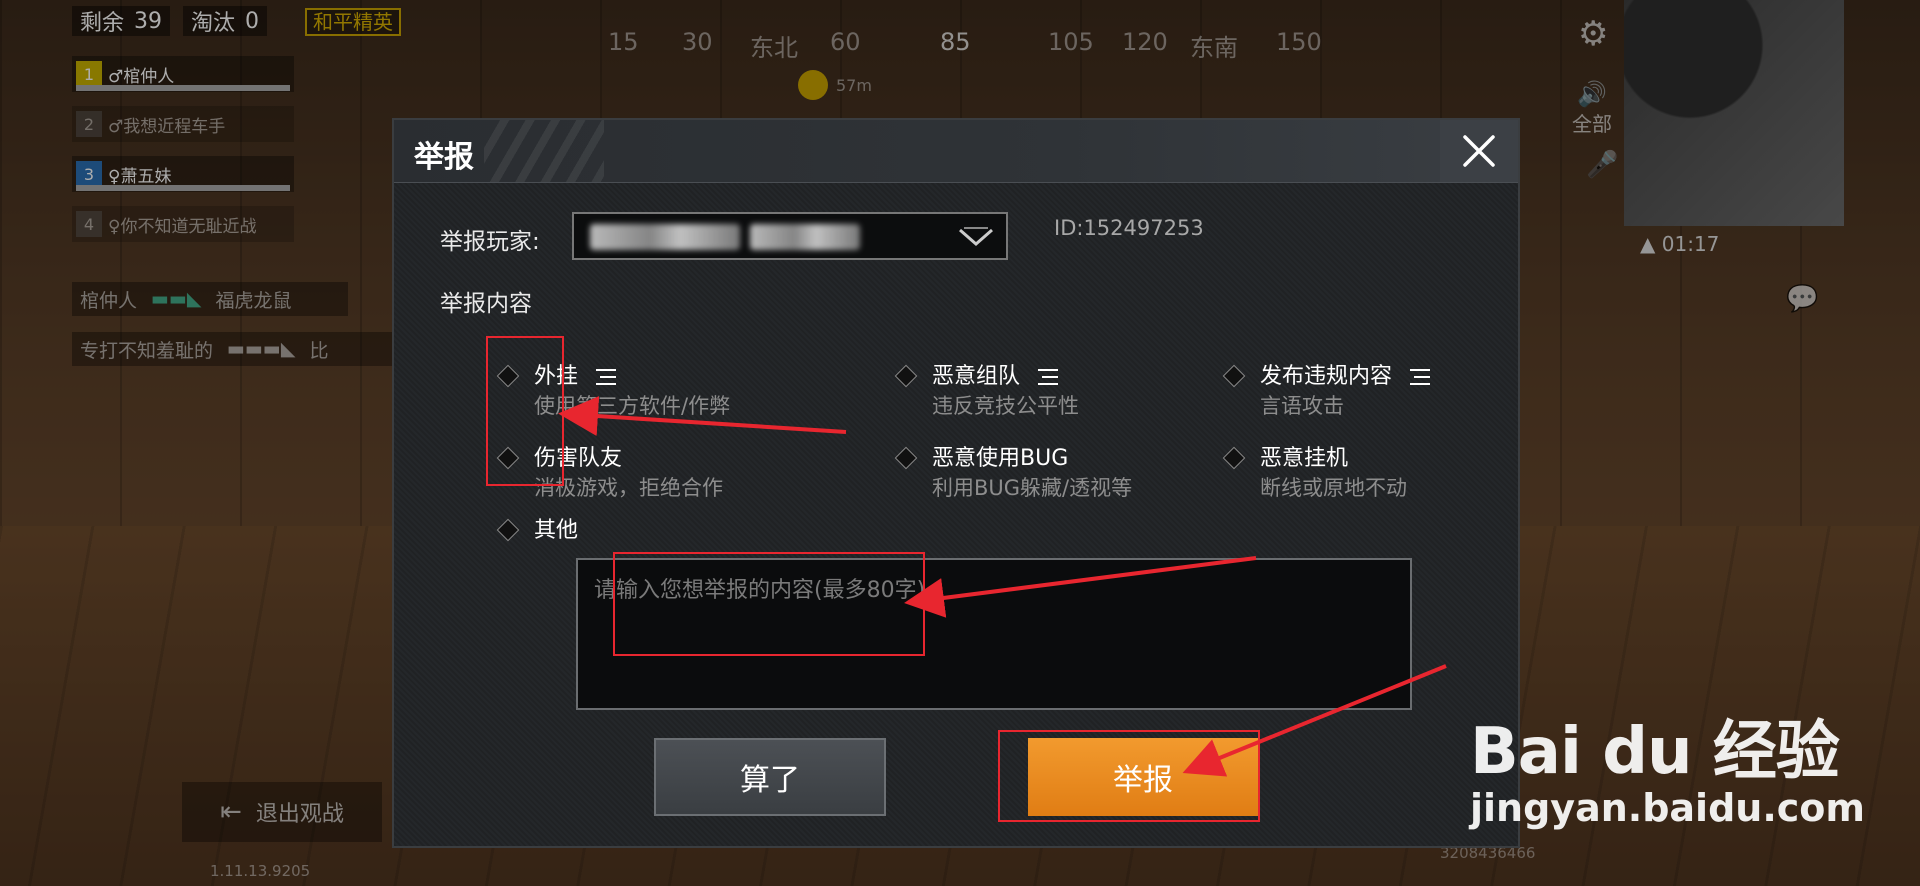 Image resolution: width=1920 pixels, height=886 pixels. Describe the element at coordinates (1314, 720) in the screenshot. I see `arrow-to-report` at that location.